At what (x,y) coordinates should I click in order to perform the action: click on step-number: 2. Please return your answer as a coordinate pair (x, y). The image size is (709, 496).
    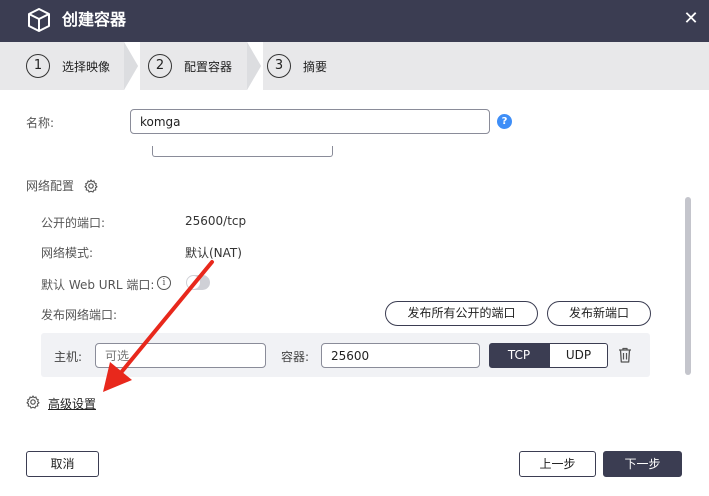
    Looking at the image, I should click on (160, 66).